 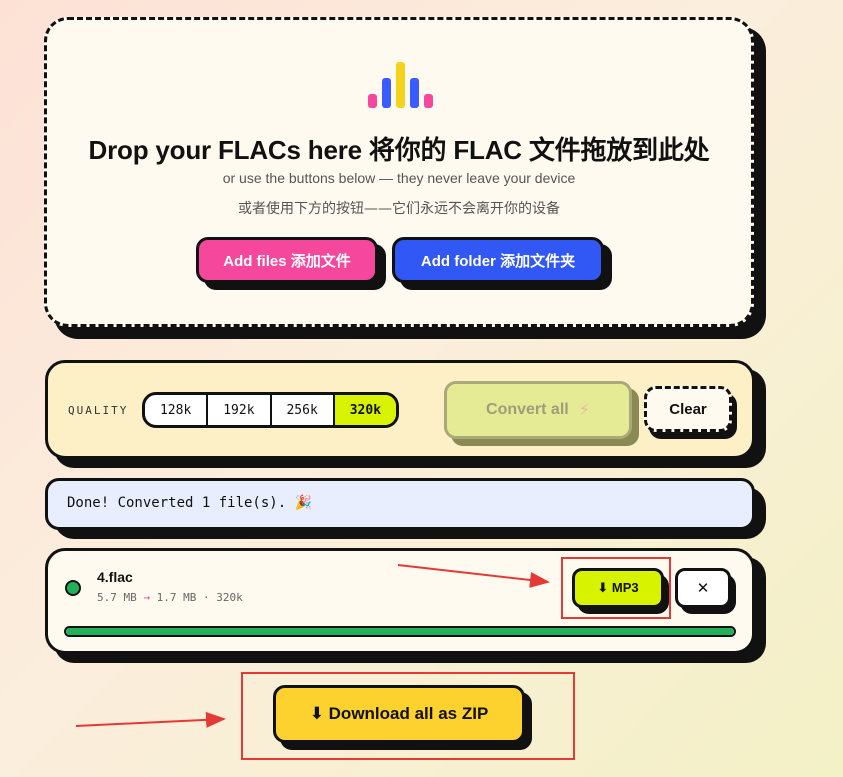 I want to click on annotation-arrow-mp3, so click(x=473, y=576).